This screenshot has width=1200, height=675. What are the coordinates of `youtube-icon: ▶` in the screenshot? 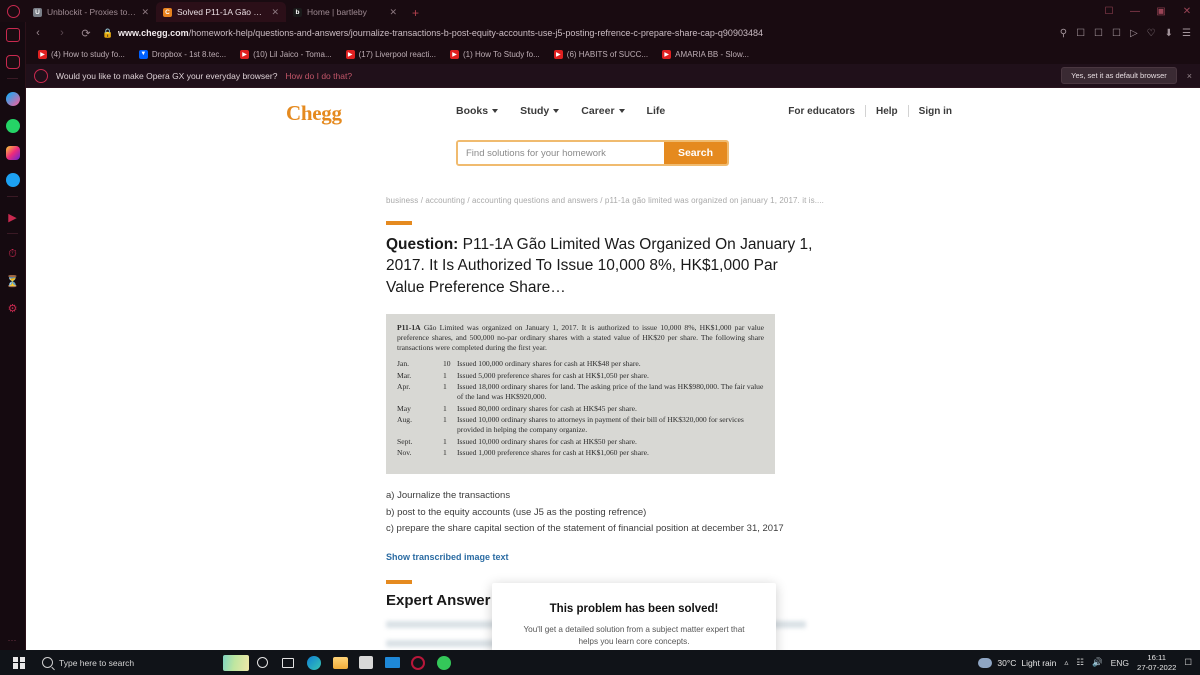 It's located at (454, 54).